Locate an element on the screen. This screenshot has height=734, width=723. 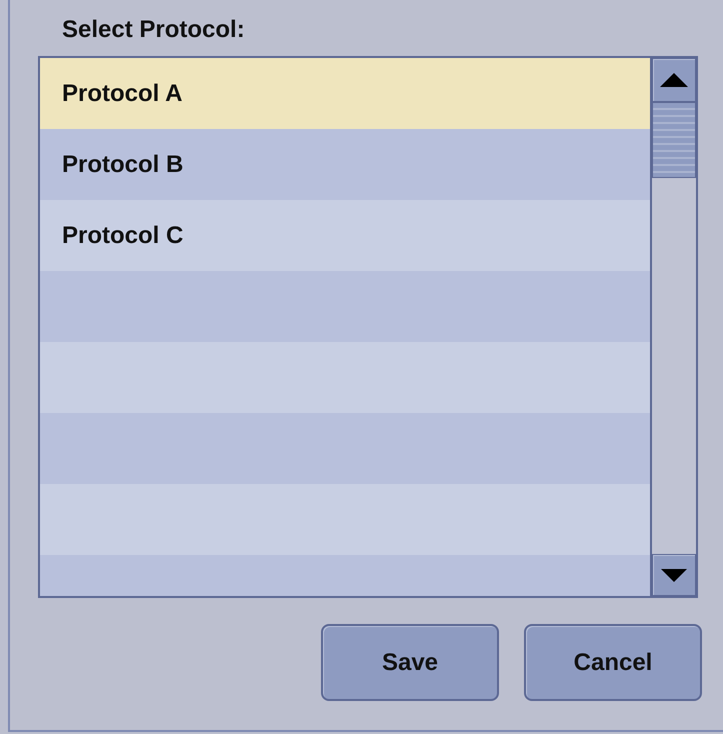
list-item: Protocol A is located at coordinates (345, 93).